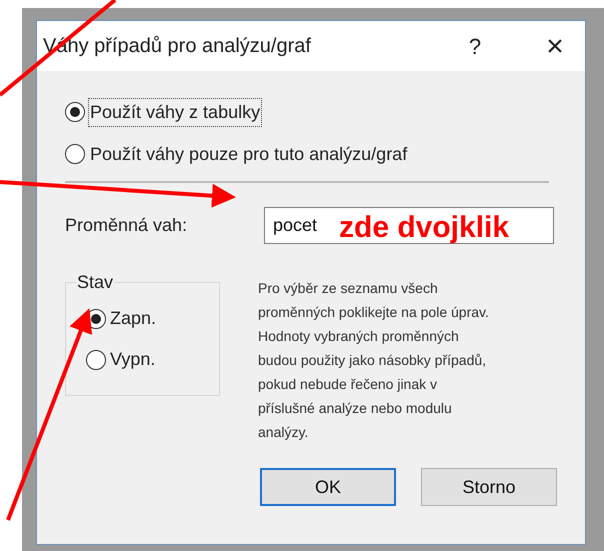 The height and width of the screenshot is (551, 604). What do you see at coordinates (373, 360) in the screenshot?
I see `help-text: Pro výběr ze seznamu všech proměnných poklikejte na pole úprav. Hodnoty vybraných proměnných budou použity jako násobky případů, pokud nebude řečeno jinak v příslušné analýze nebo modulu analýzy.` at bounding box center [373, 360].